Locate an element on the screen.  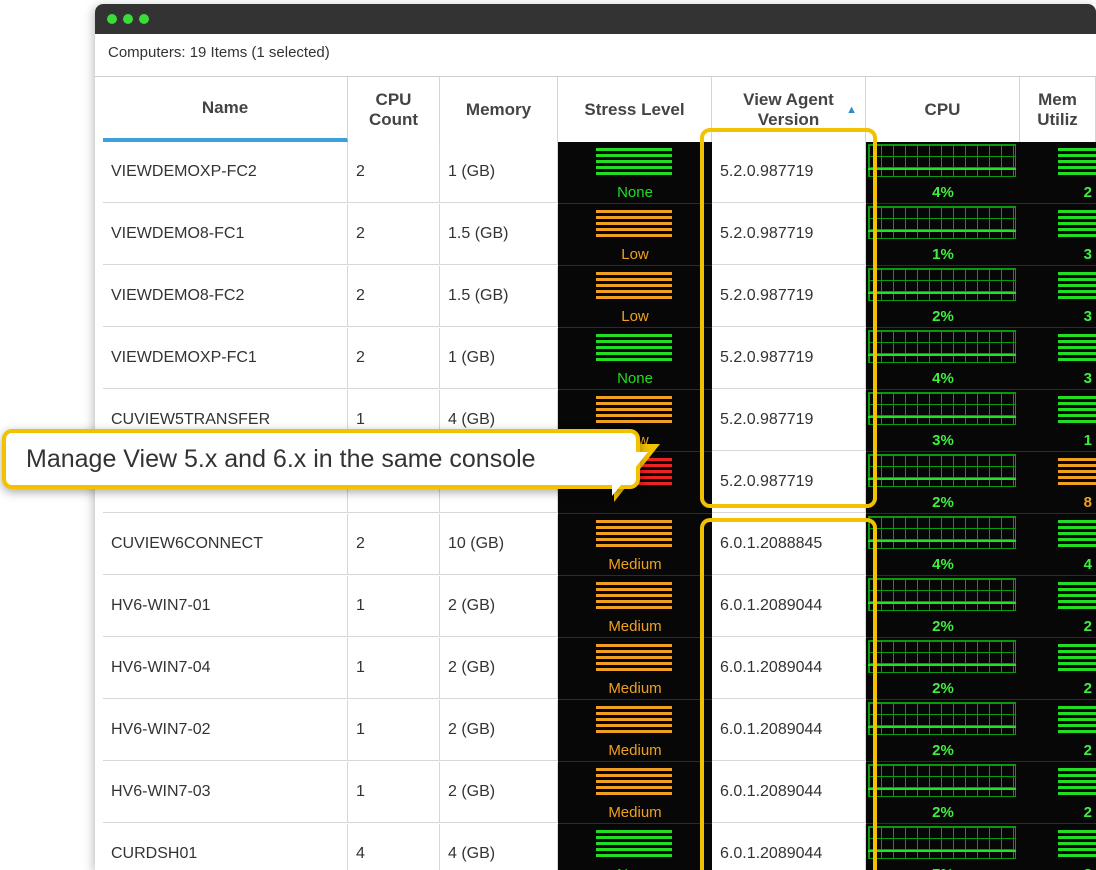
table-row: VIEWDEMO8-FC1 2 1.5 (GB) Low 5.2.0.987719 1% 3 is located at coordinates (595, 235).